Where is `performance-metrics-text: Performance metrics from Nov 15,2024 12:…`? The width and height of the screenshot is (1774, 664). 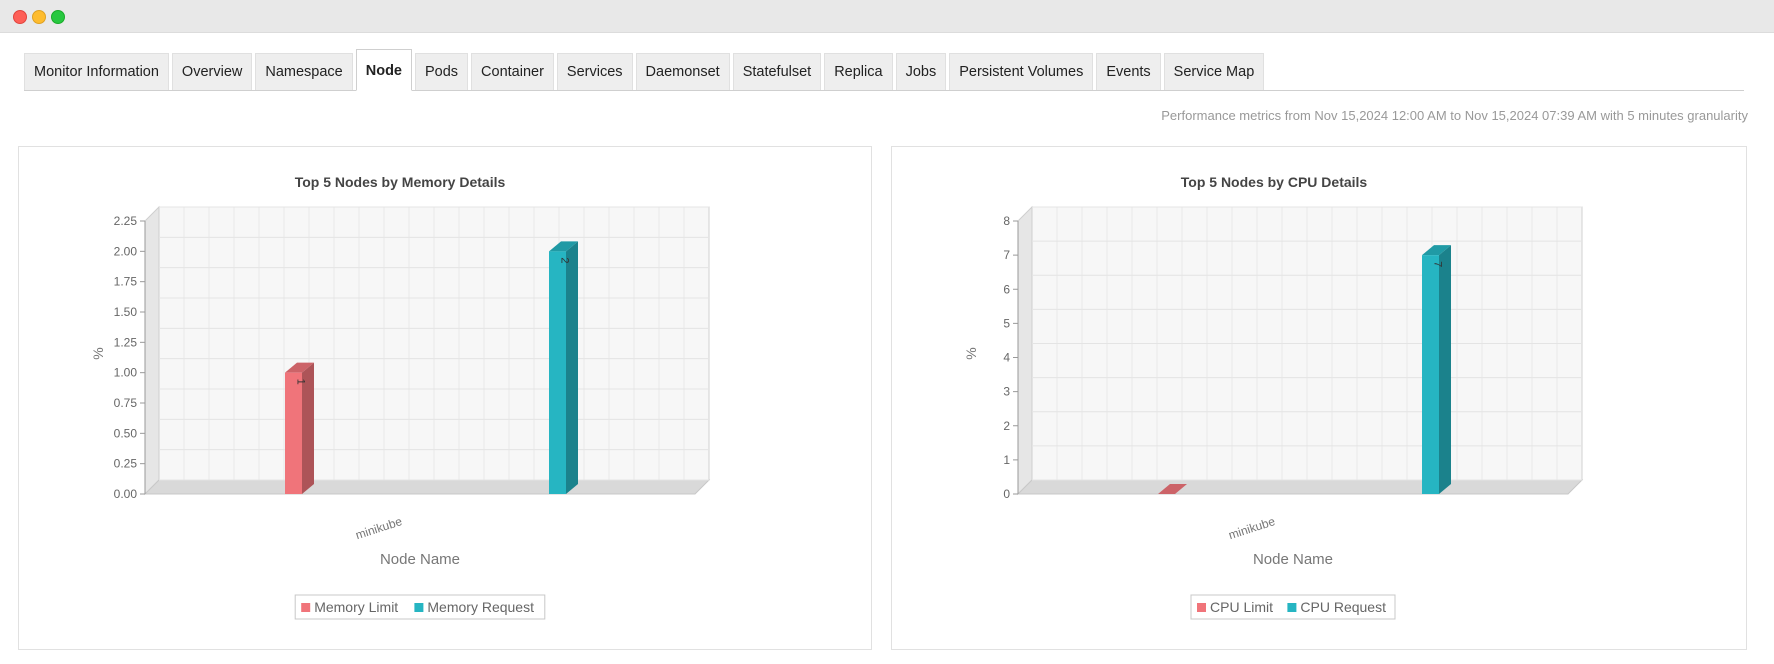 performance-metrics-text: Performance metrics from Nov 15,2024 12:… is located at coordinates (1454, 115).